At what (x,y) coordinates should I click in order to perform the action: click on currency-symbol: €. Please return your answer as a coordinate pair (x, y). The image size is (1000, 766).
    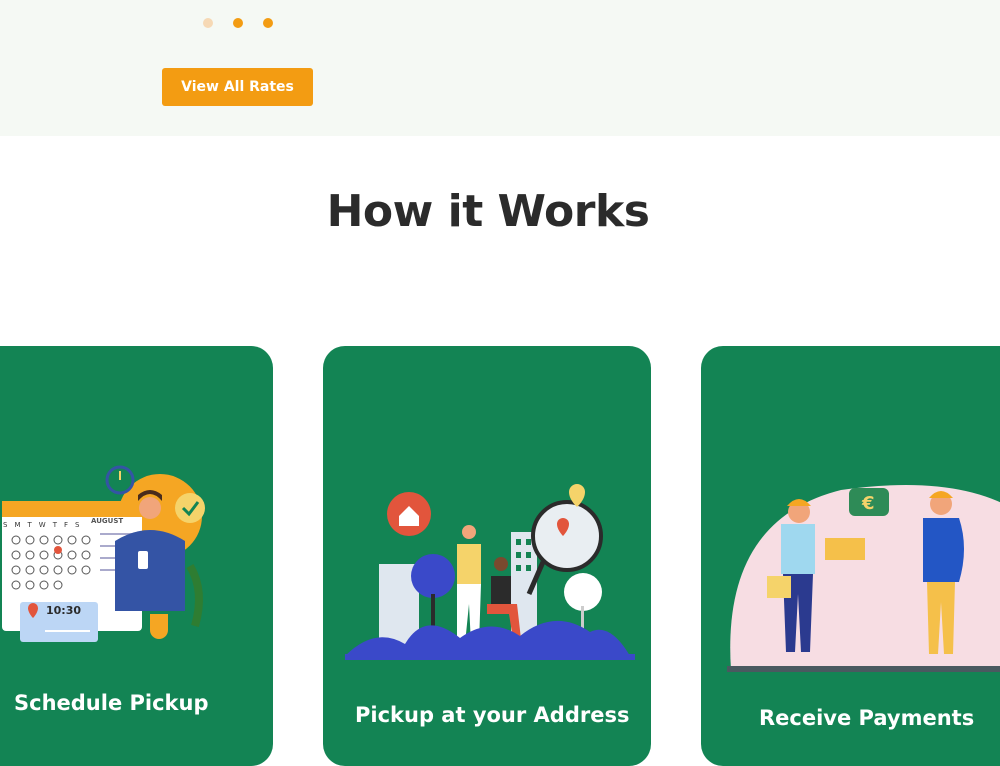
    Looking at the image, I should click on (868, 503).